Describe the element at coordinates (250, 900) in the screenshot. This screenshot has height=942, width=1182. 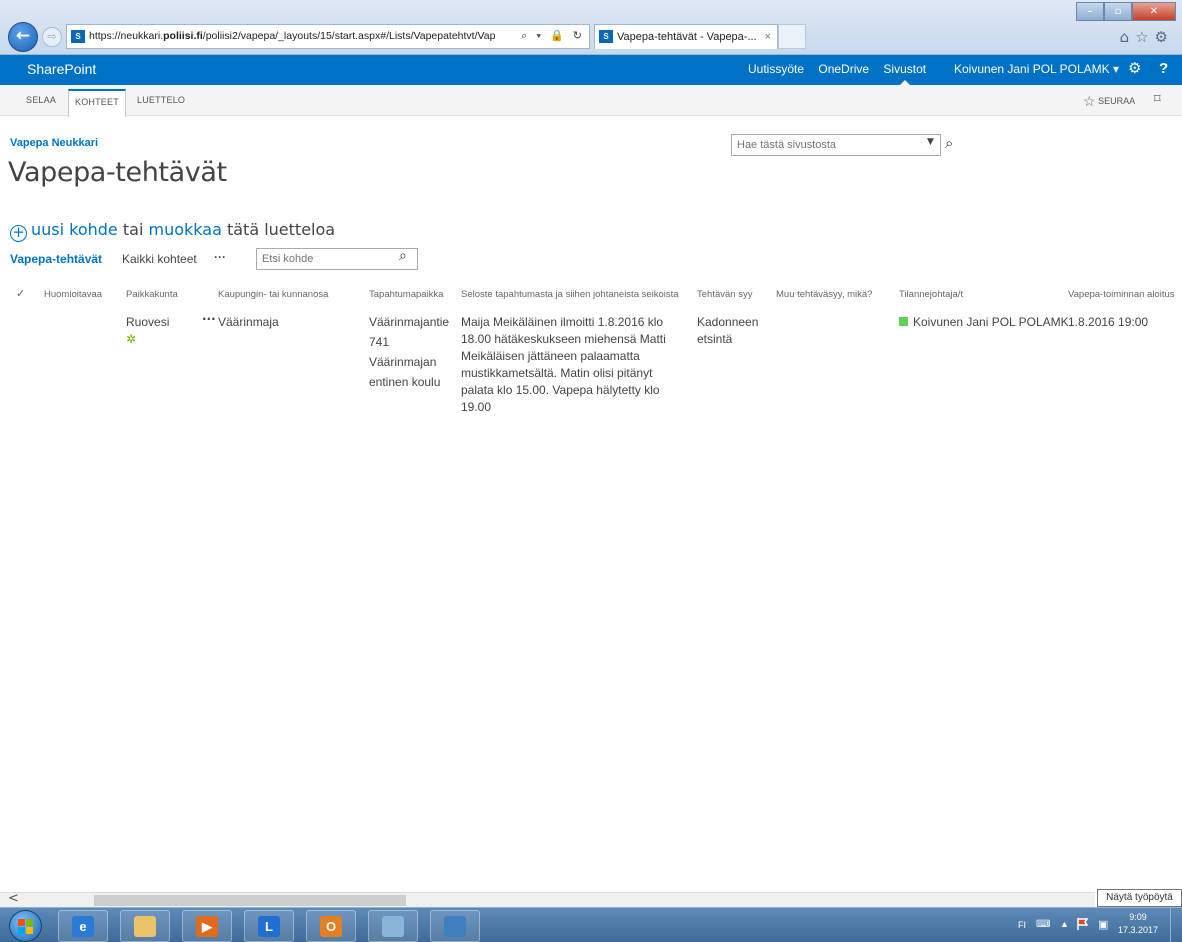
I see `scrollbar-thumb` at that location.